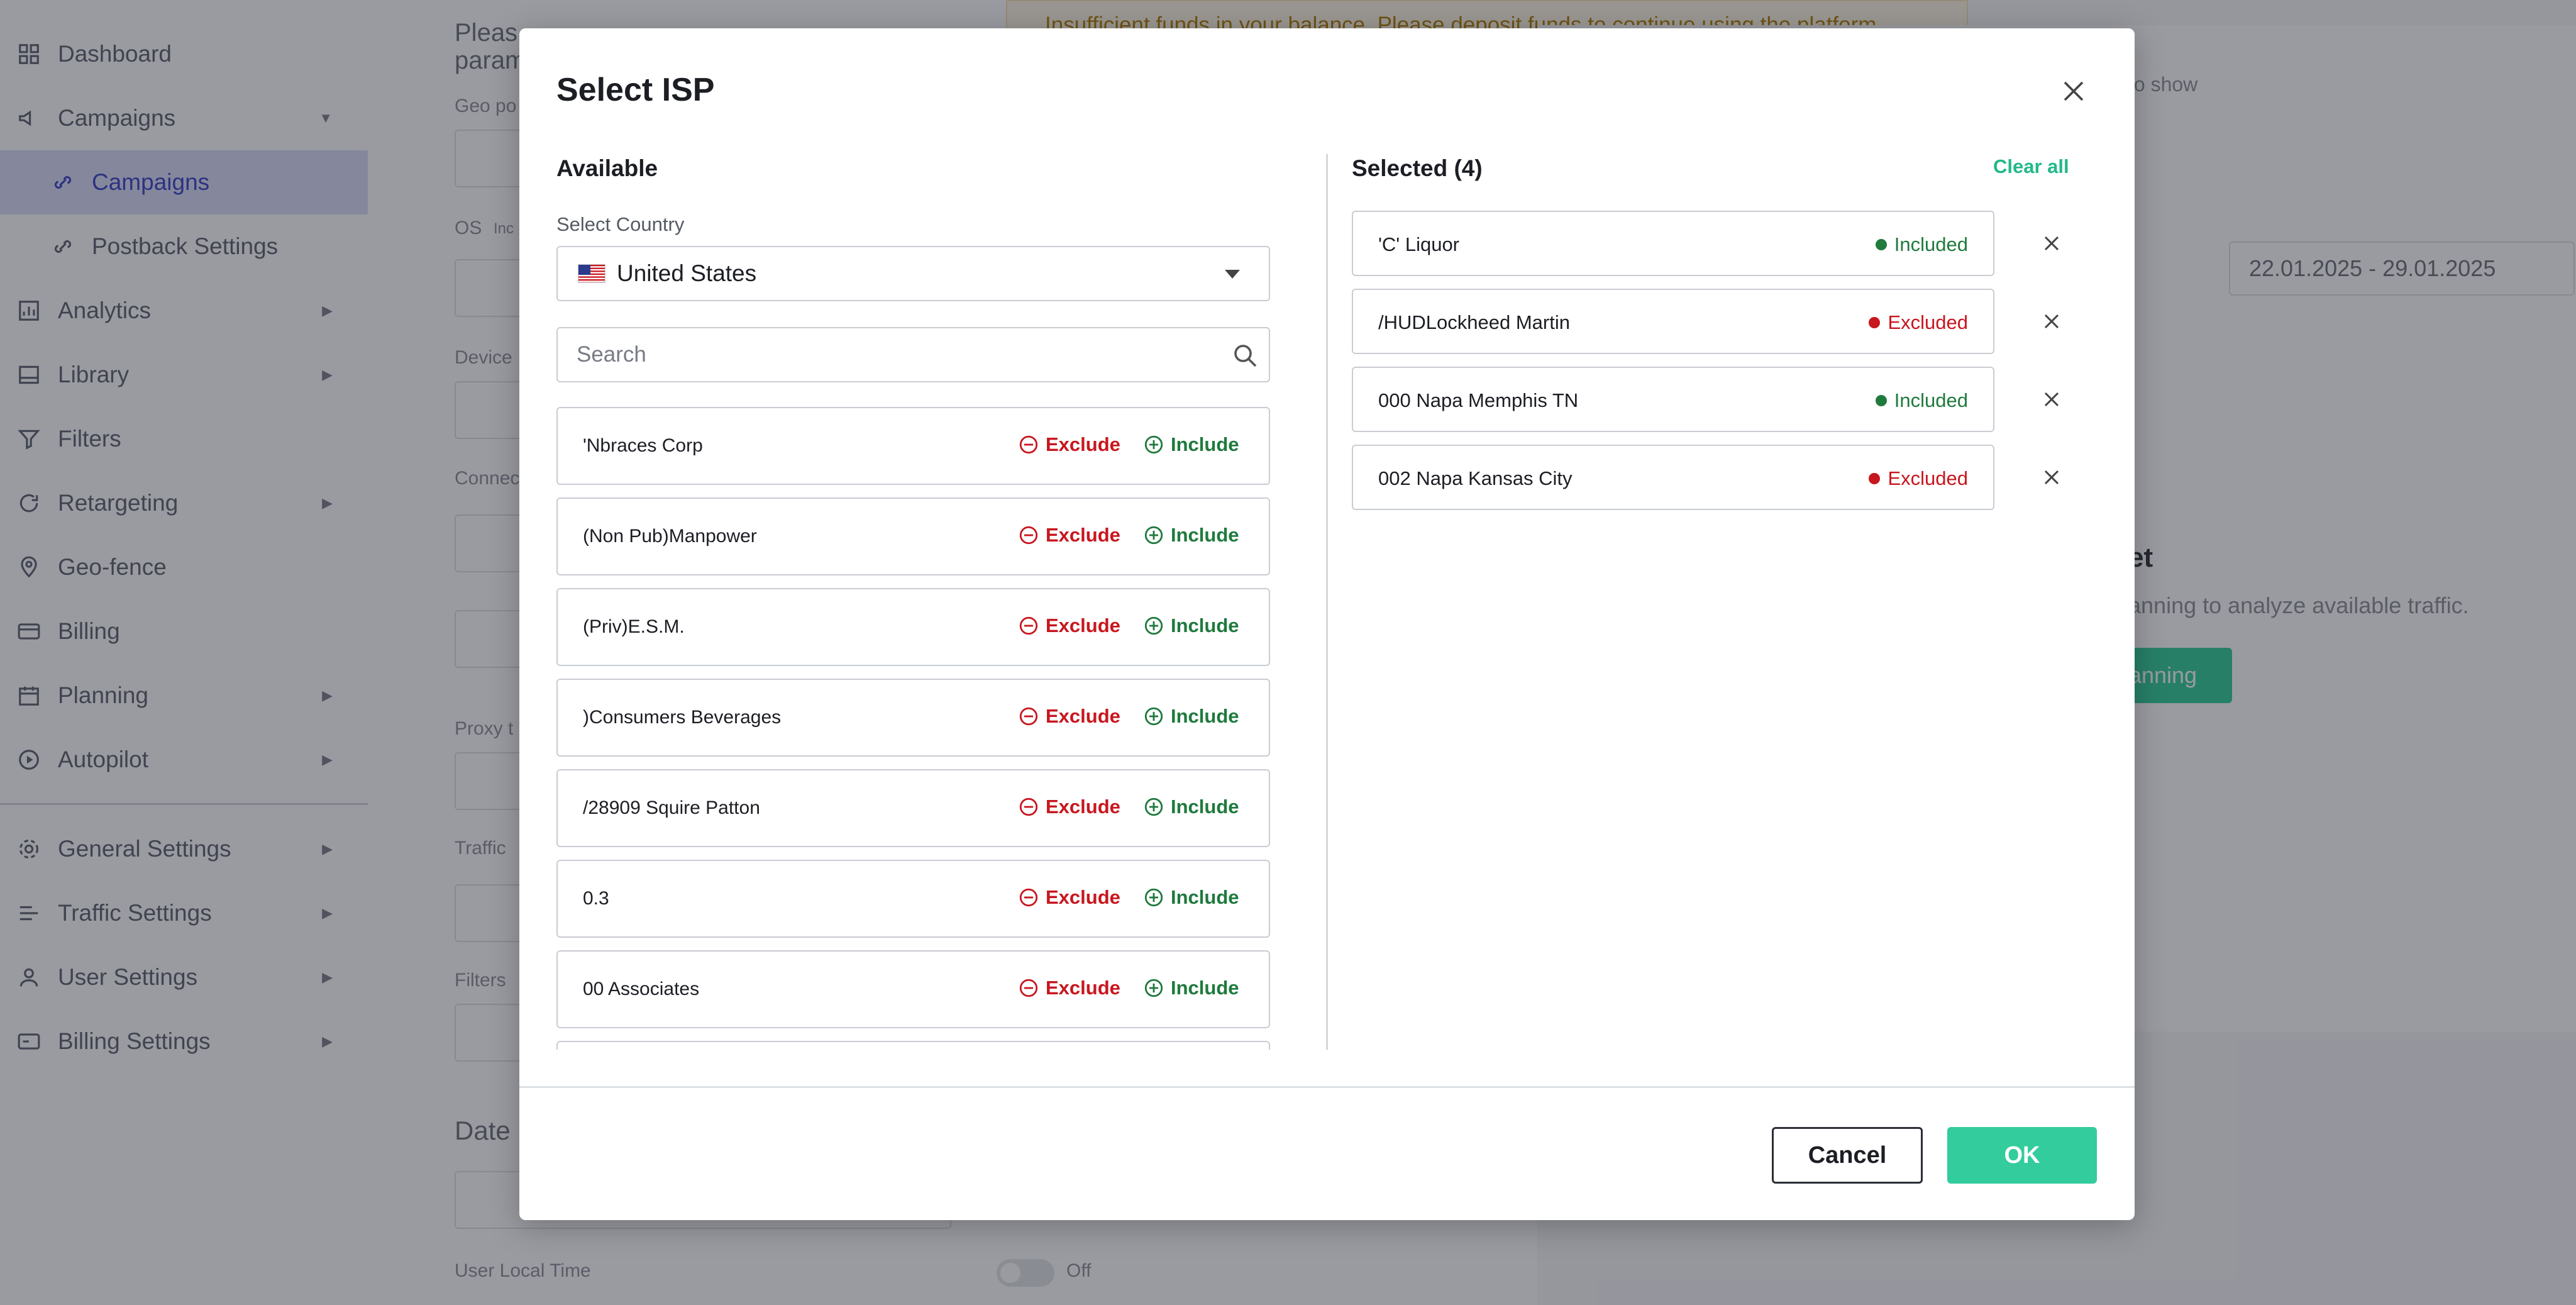 The height and width of the screenshot is (1305, 2576). What do you see at coordinates (671, 807) in the screenshot?
I see `isp-name: /28909 Squire Patton` at bounding box center [671, 807].